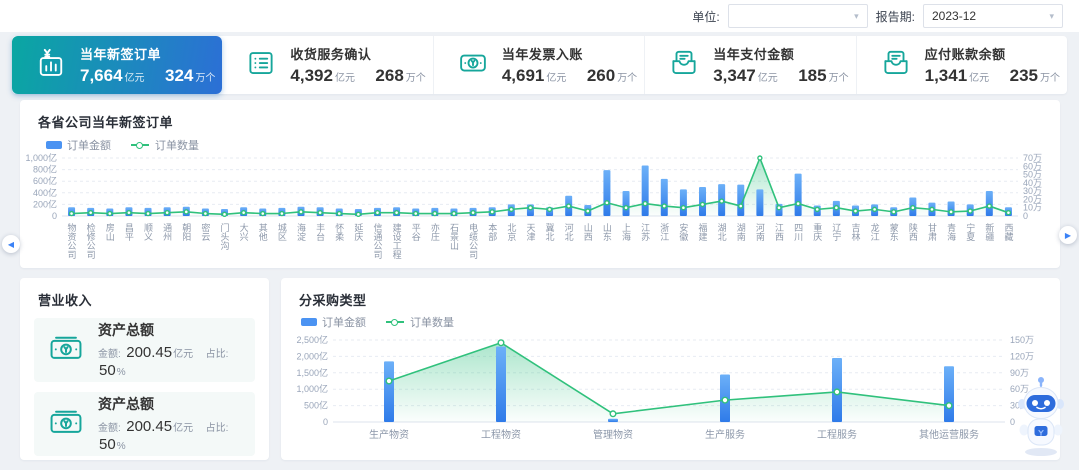 The height and width of the screenshot is (470, 1079). What do you see at coordinates (1032, 158) in the screenshot?
I see `svg-text: 70万` at bounding box center [1032, 158].